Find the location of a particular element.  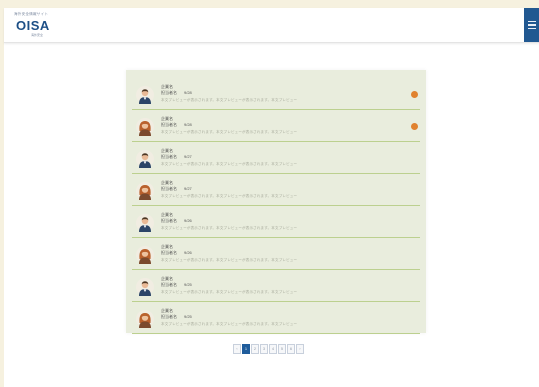

page-button: 2 is located at coordinates (255, 349).